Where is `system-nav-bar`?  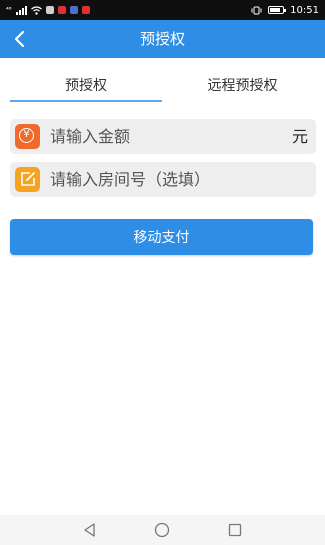 system-nav-bar is located at coordinates (162, 530).